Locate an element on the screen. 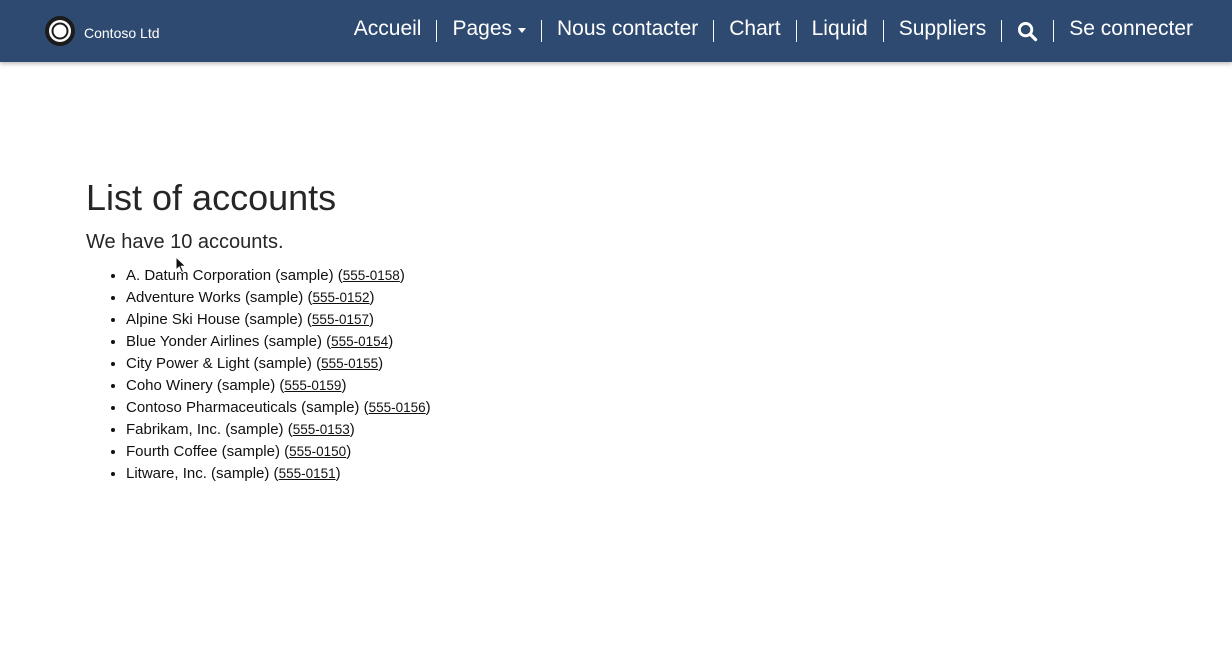  account-name: Adventure Works (sample) is located at coordinates (215, 297).